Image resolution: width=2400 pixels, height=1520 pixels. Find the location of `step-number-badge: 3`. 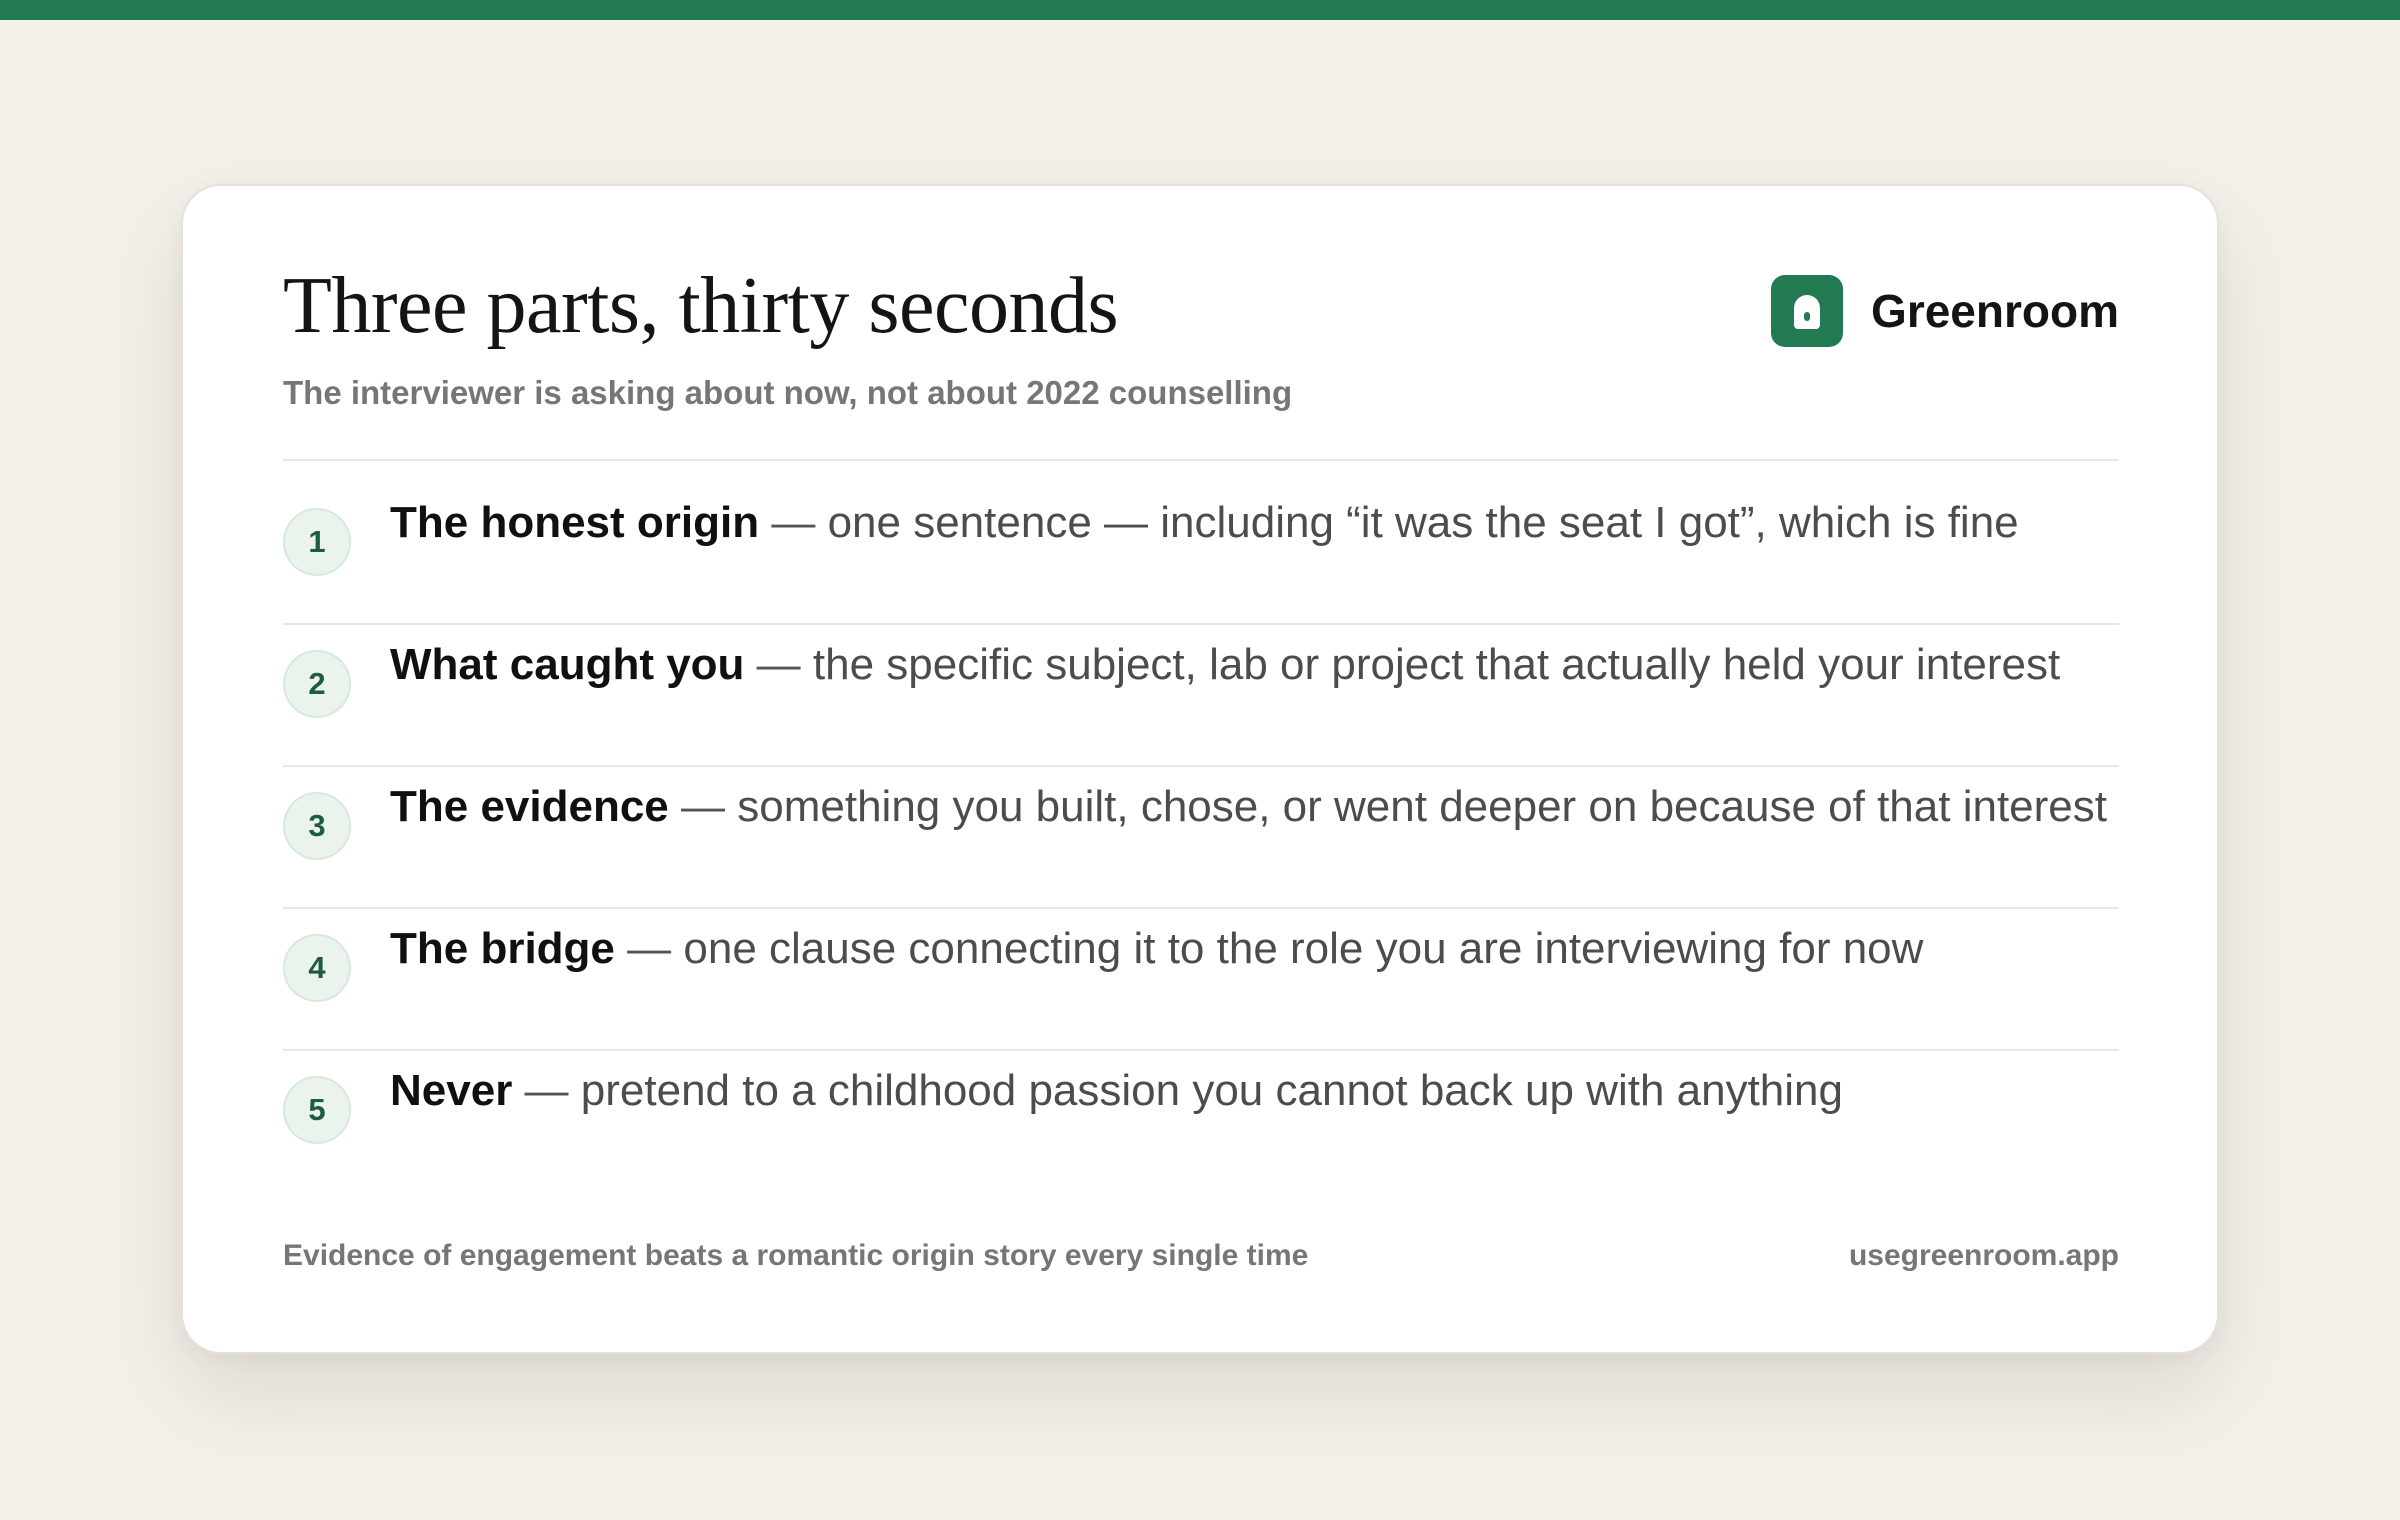

step-number-badge: 3 is located at coordinates (317, 826).